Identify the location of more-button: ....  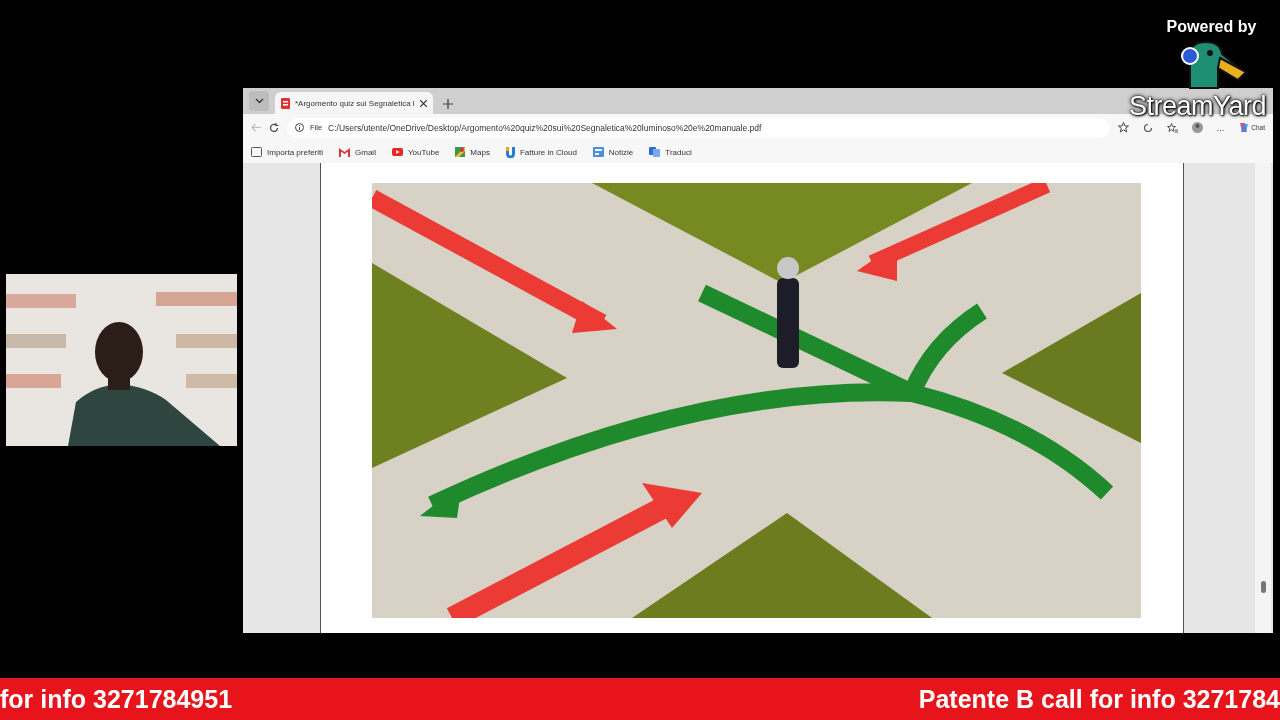
(1220, 127).